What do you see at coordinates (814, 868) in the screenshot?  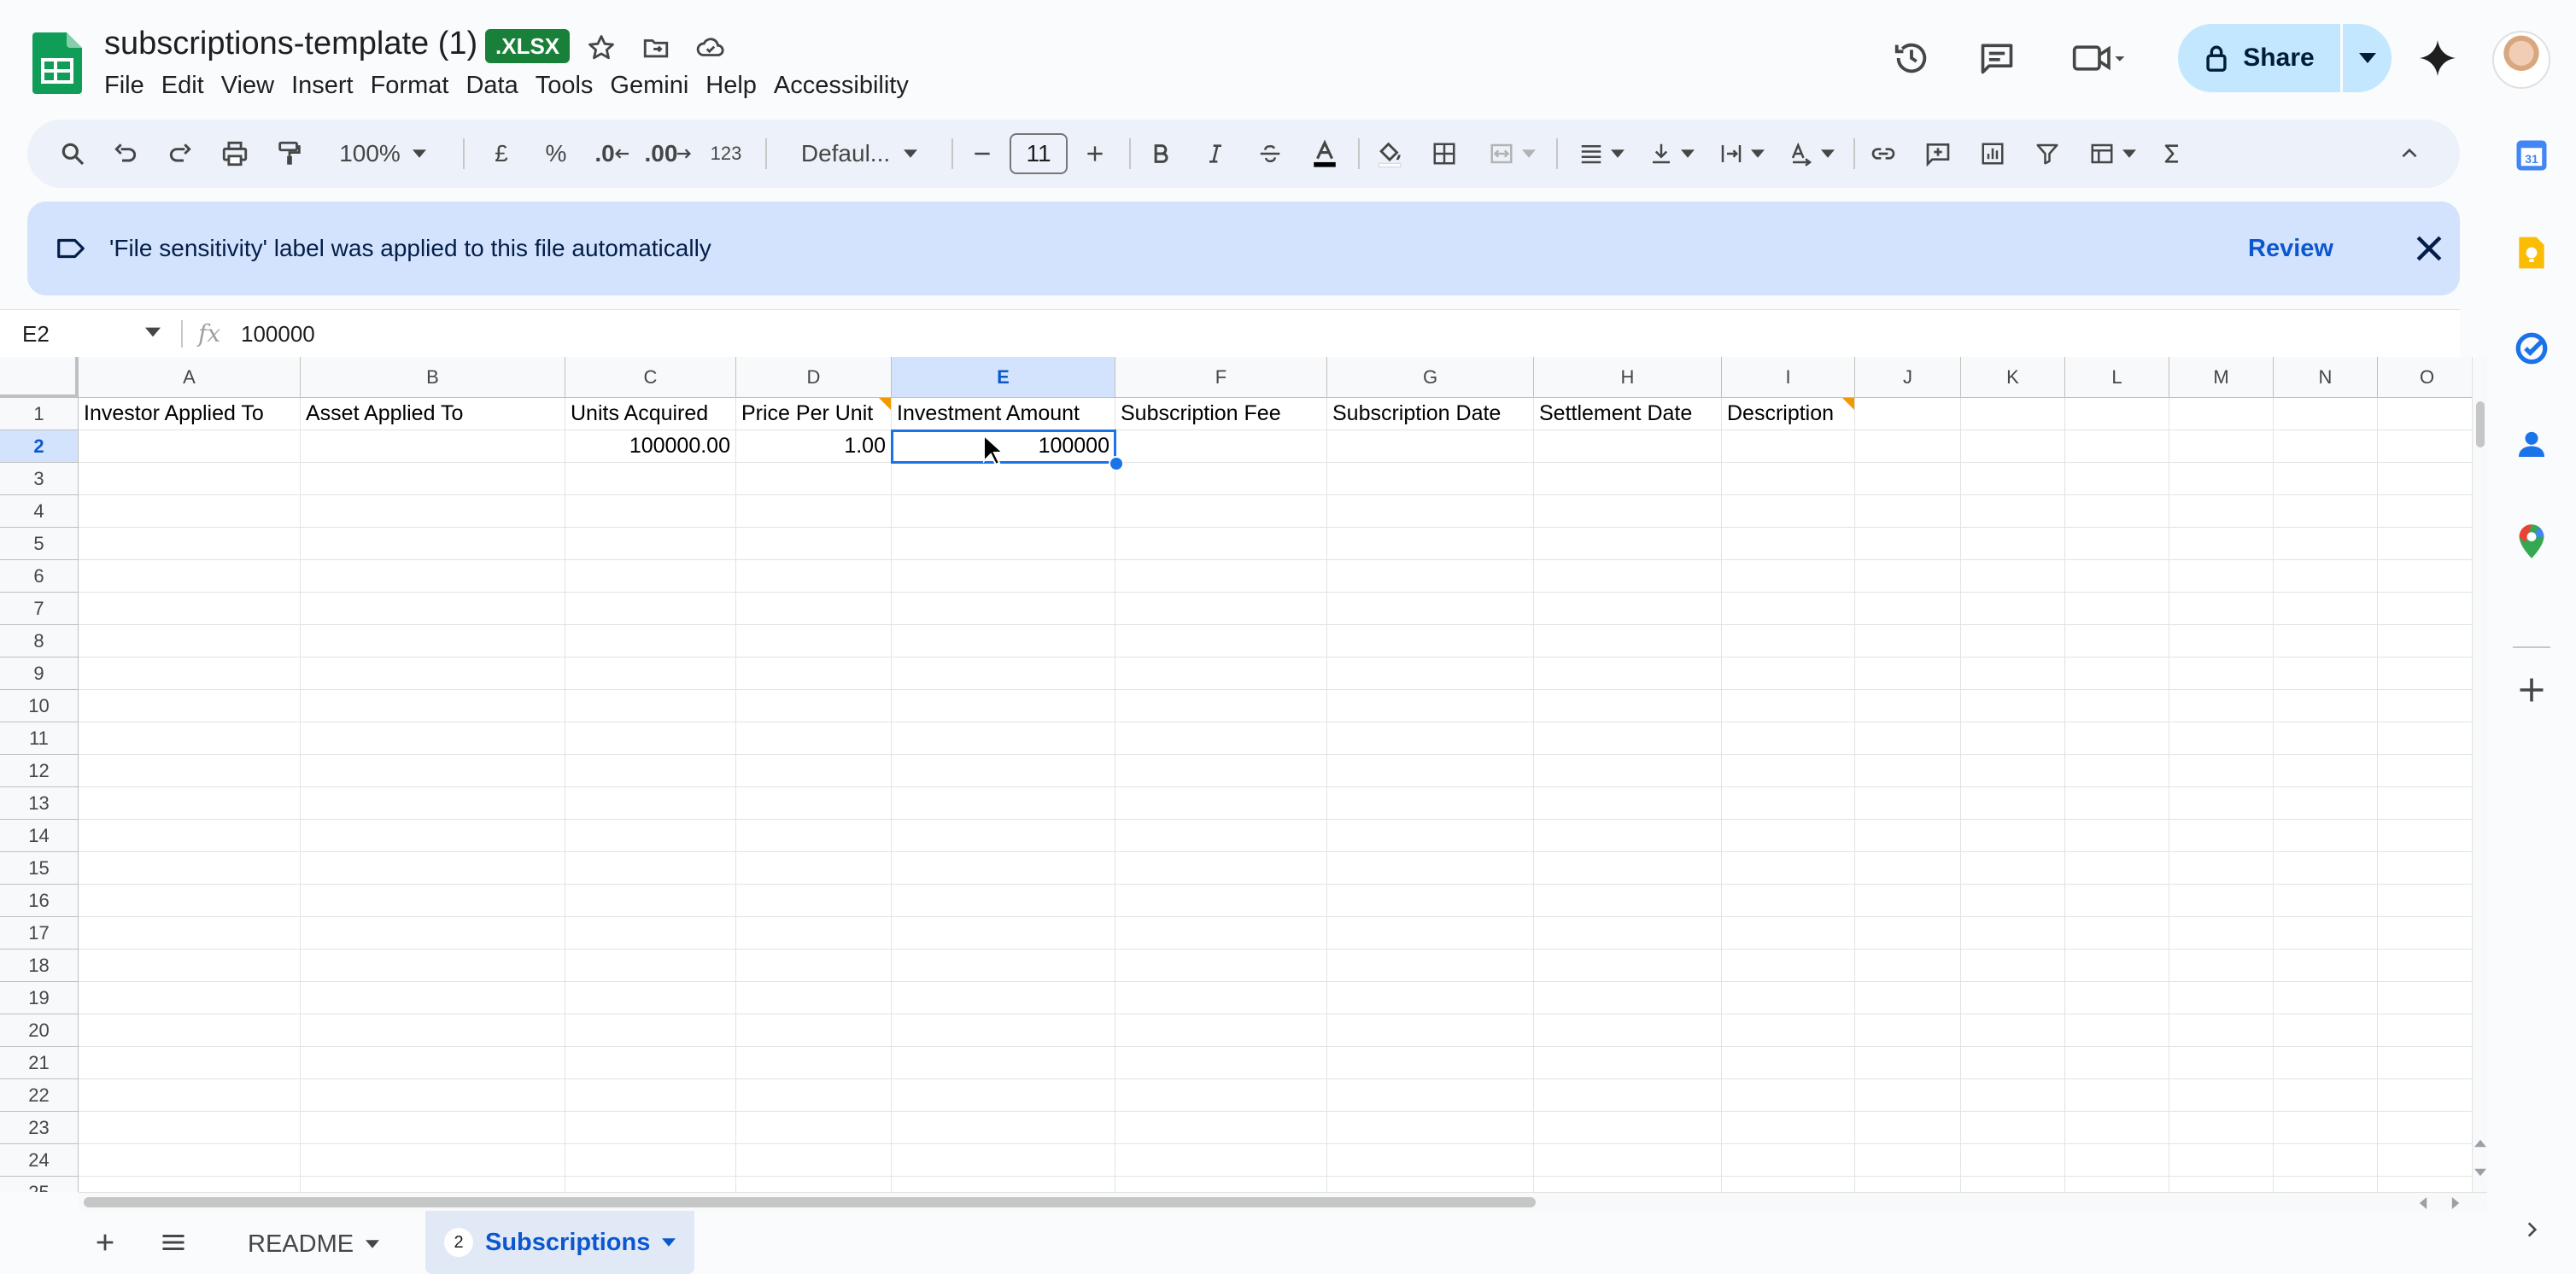 I see `cell-d15` at bounding box center [814, 868].